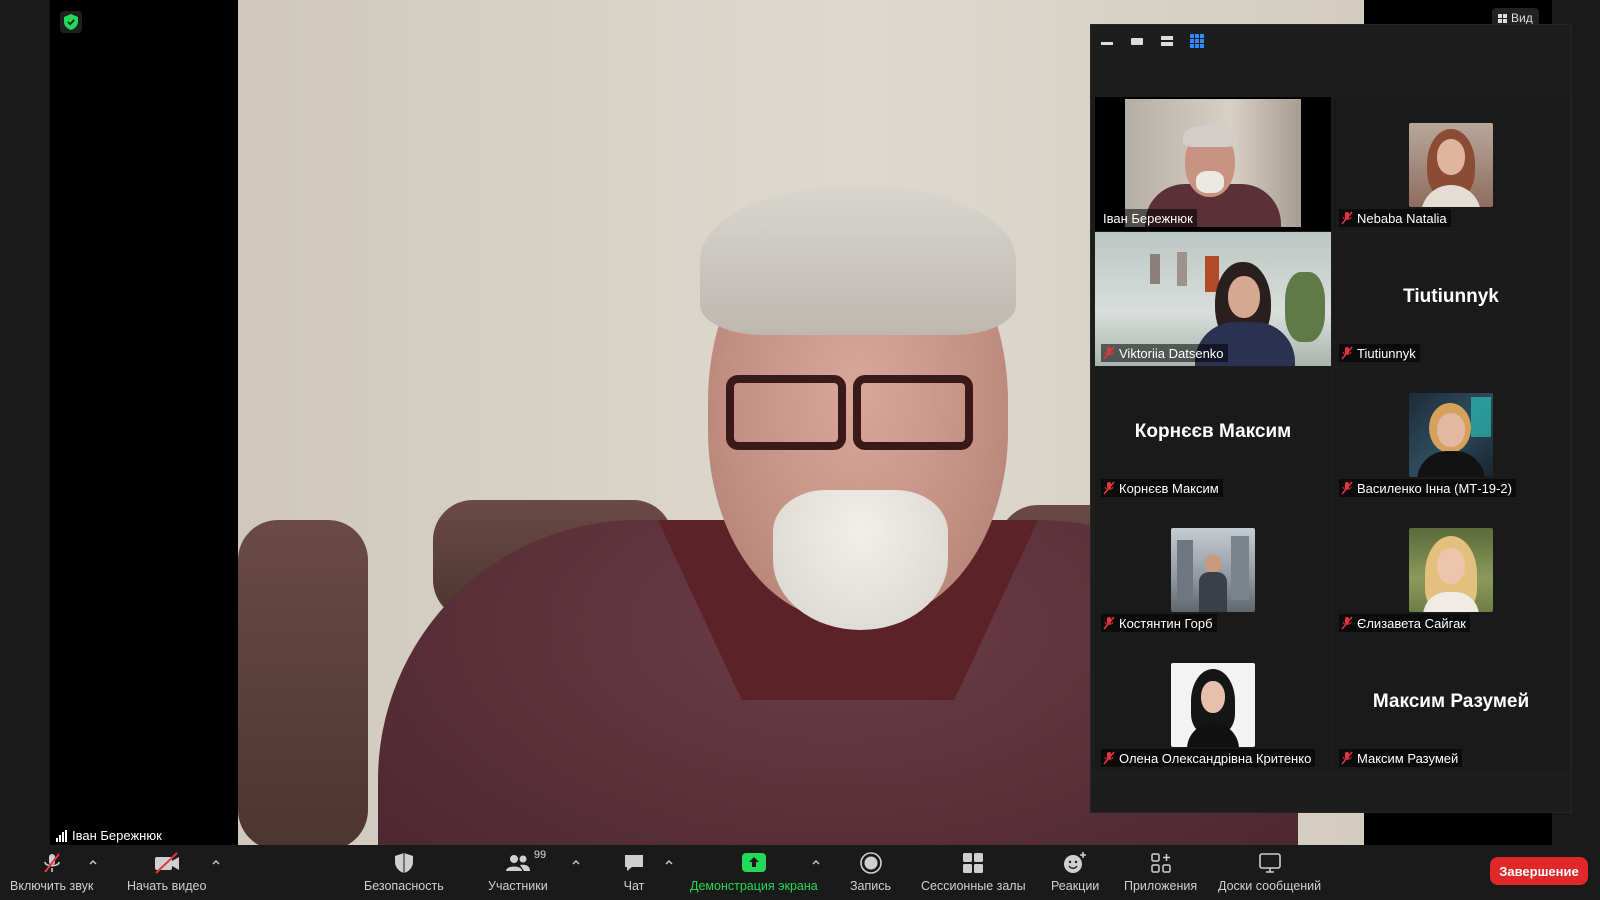 This screenshot has height=900, width=1600. I want to click on participant-name: Єлизавета Сайгак, so click(1411, 623).